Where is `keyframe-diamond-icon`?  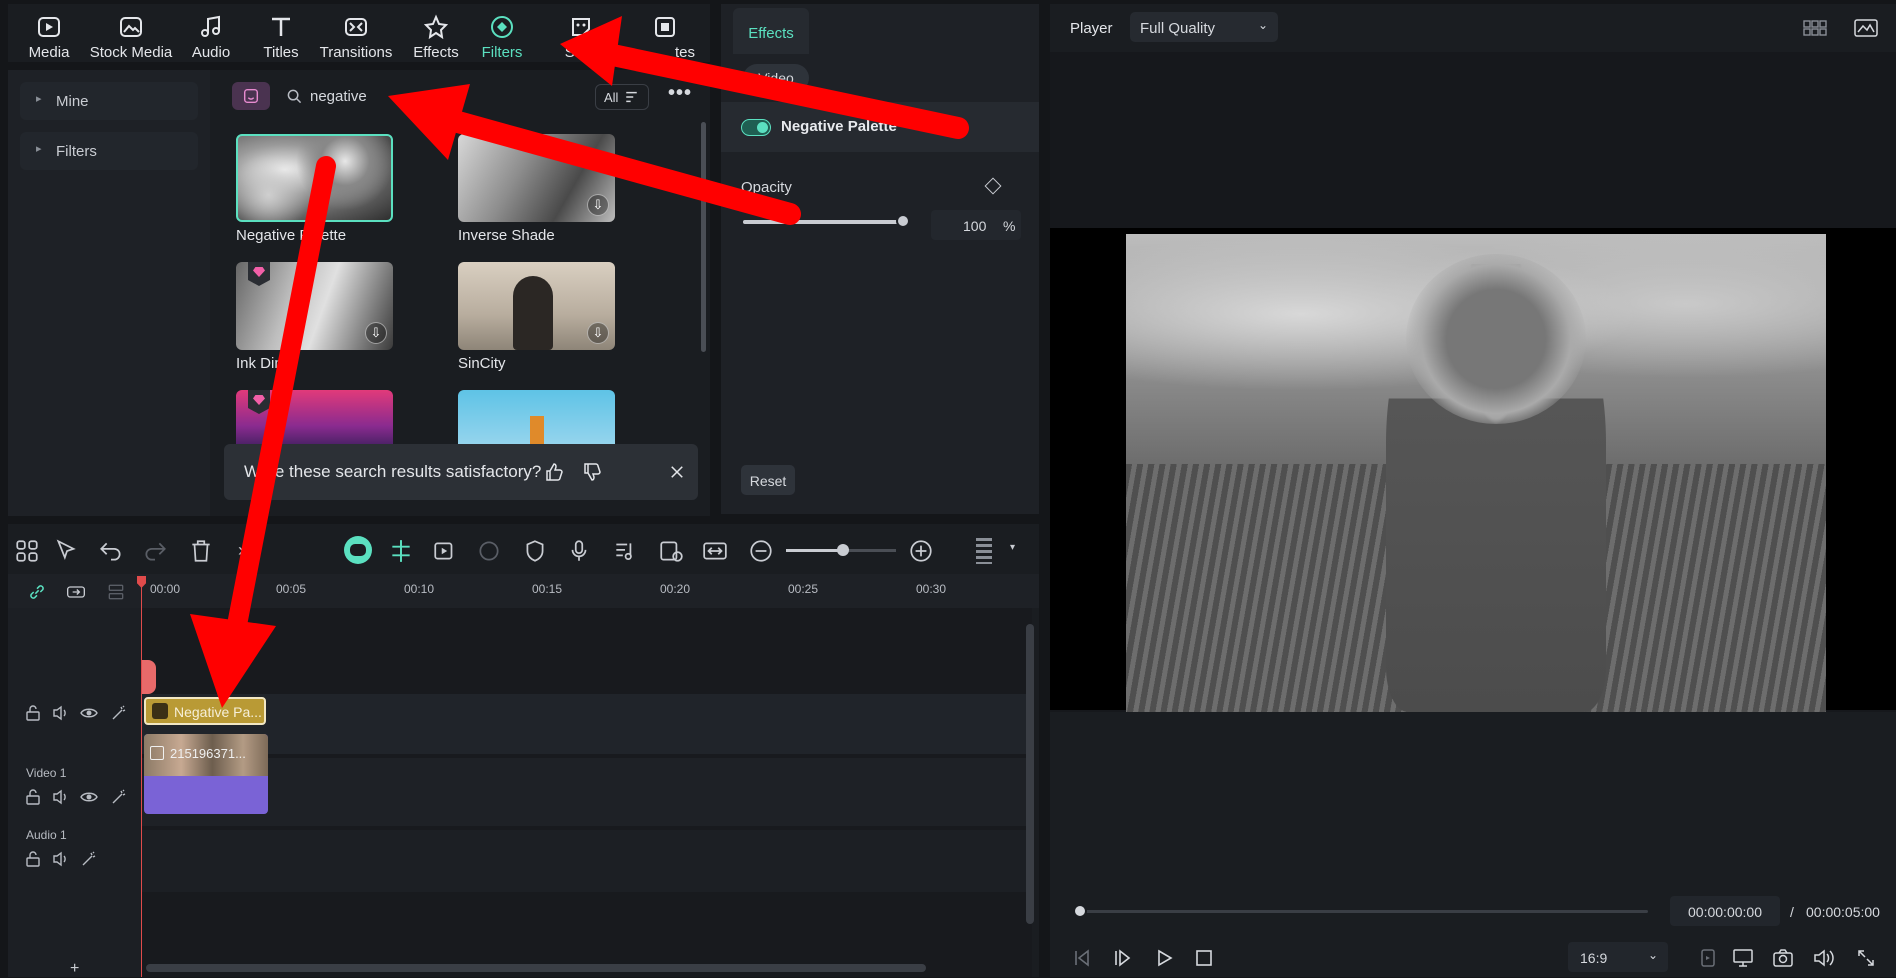 keyframe-diamond-icon is located at coordinates (993, 186).